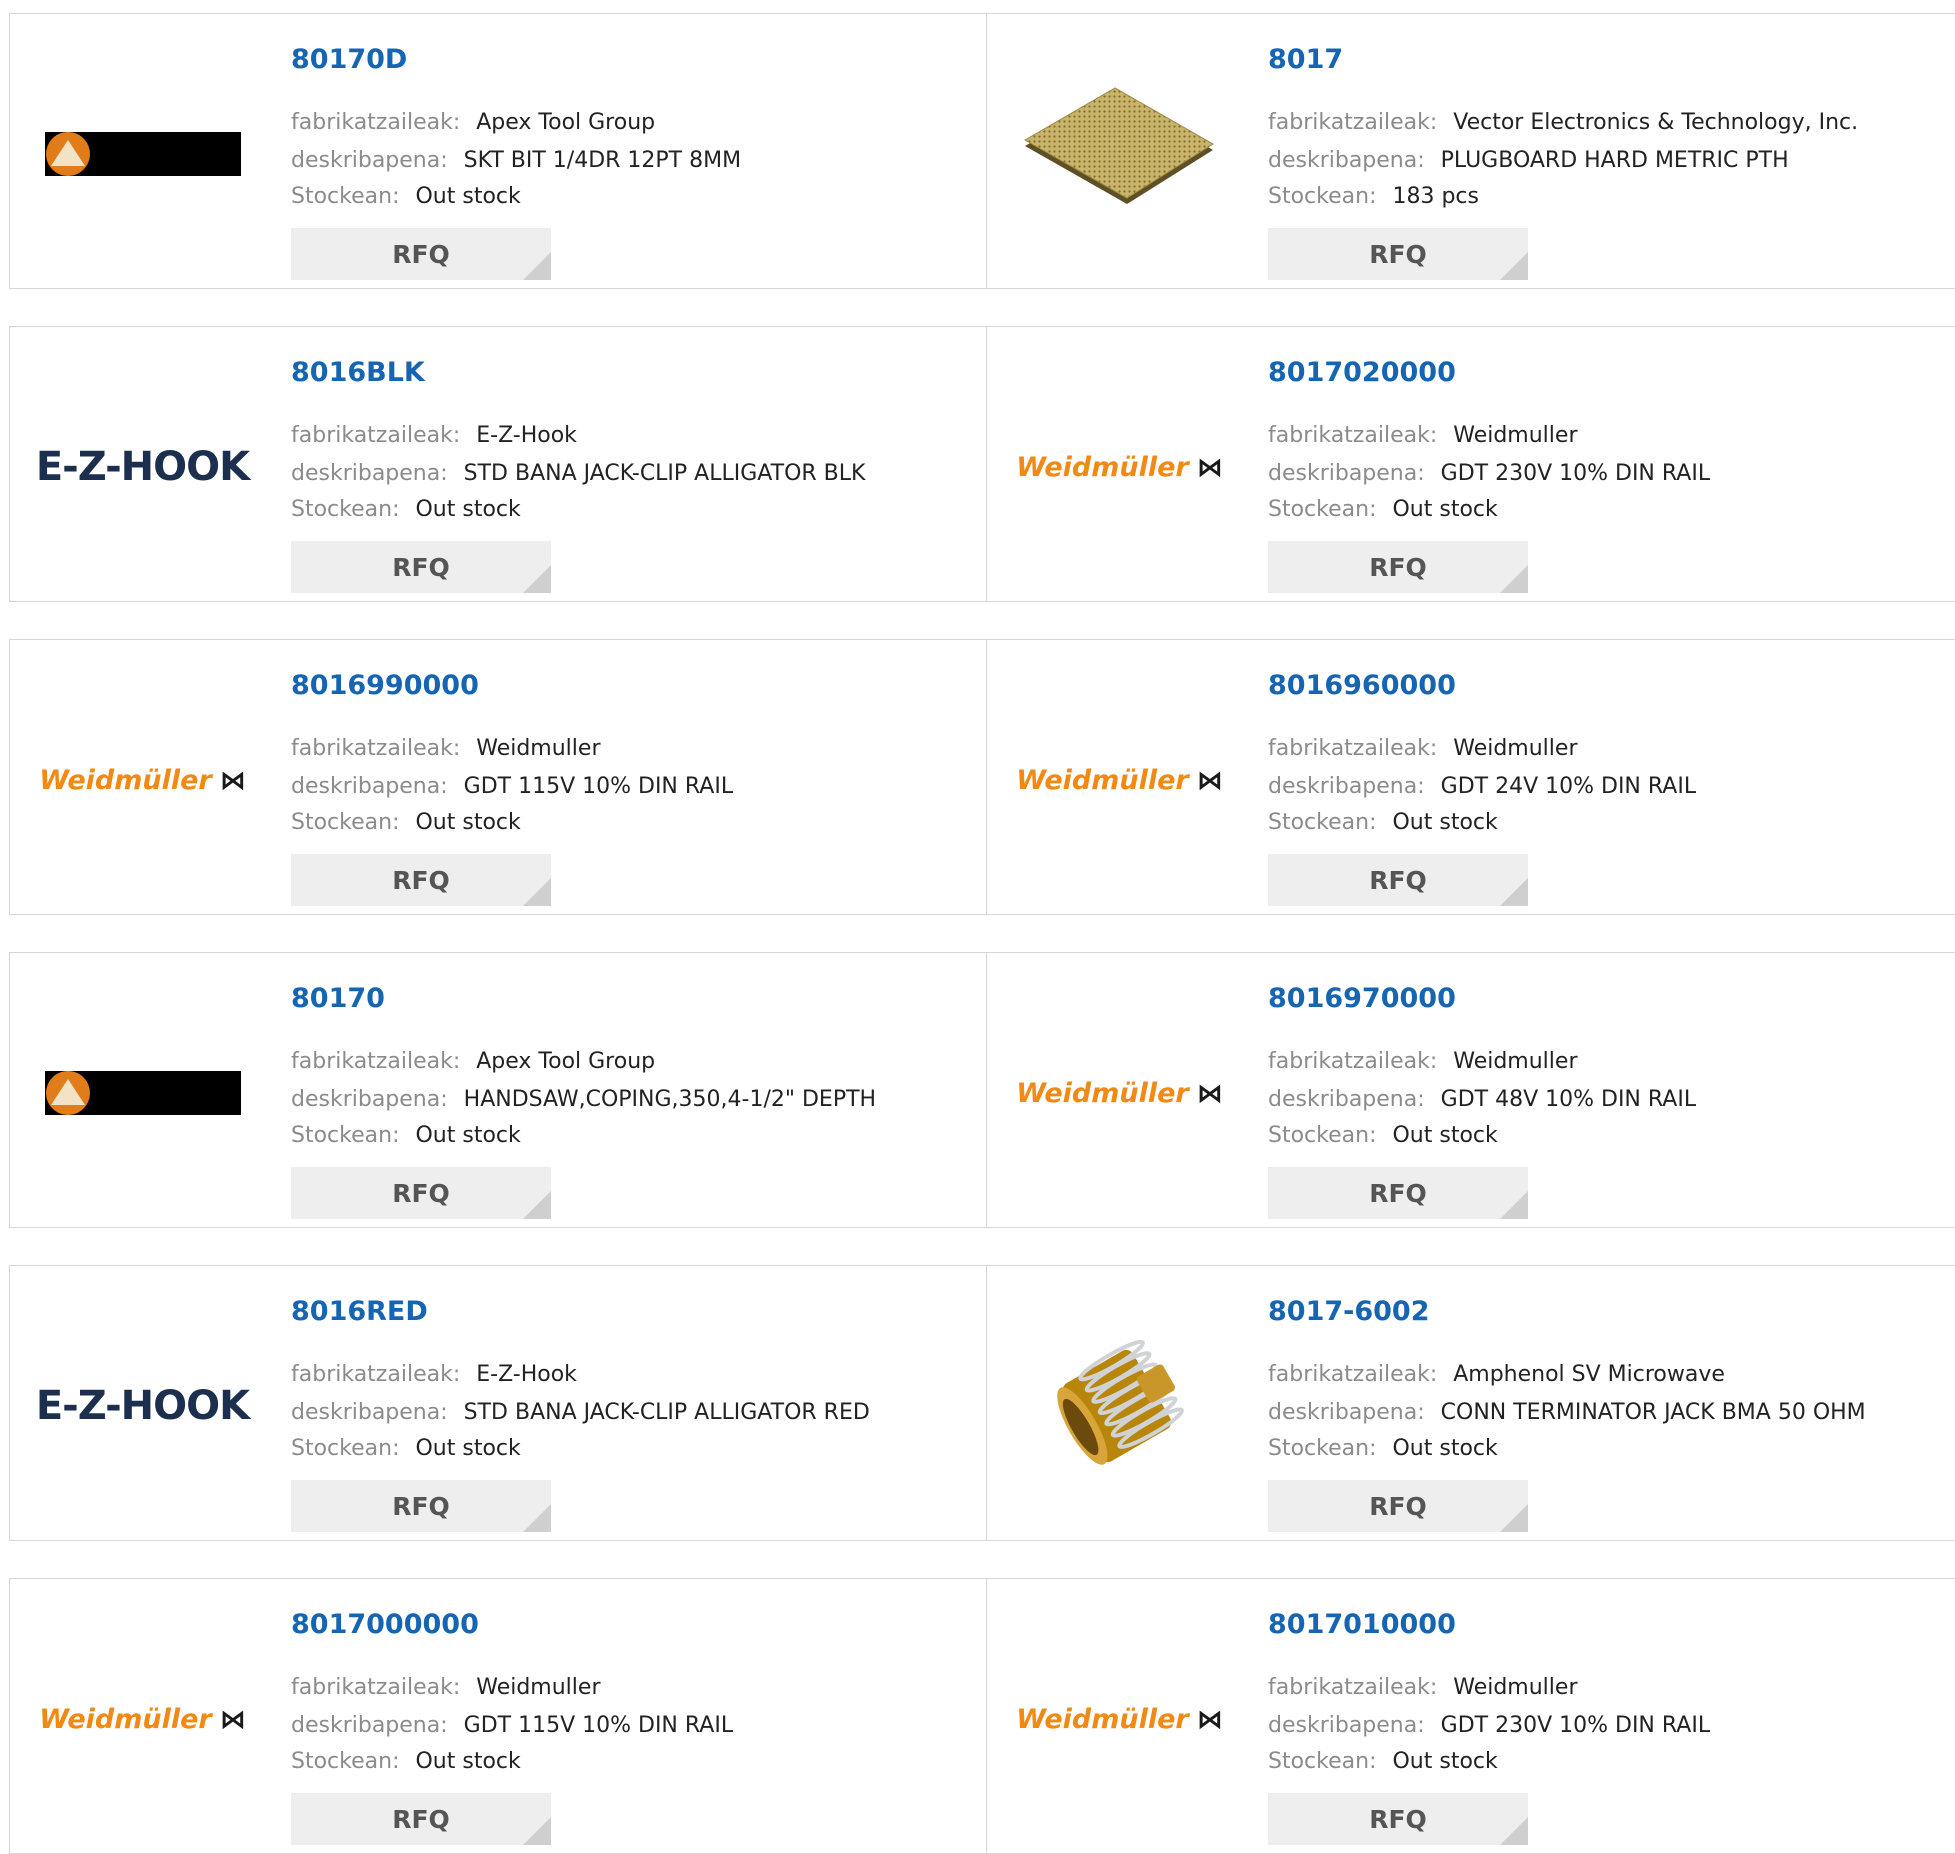  Describe the element at coordinates (1362, 685) in the screenshot. I see `part-number-link: 8016960000` at that location.